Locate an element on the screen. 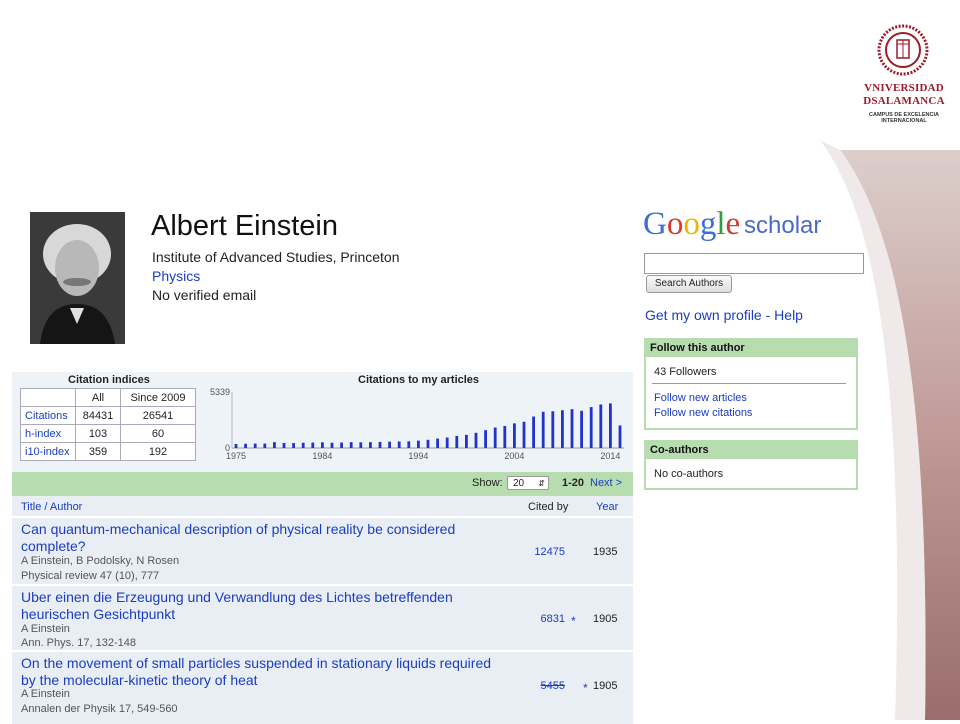  i10index-since: 192 is located at coordinates (158, 451).